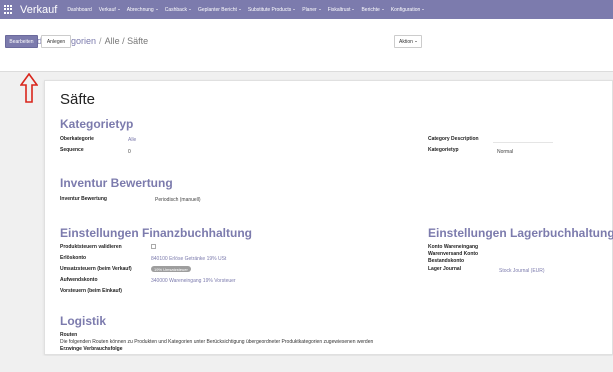 The image size is (613, 372). Describe the element at coordinates (193, 281) in the screenshot. I see `aufwendskonto-value: 340000 Wareneingang 19% Vorsteuer` at that location.